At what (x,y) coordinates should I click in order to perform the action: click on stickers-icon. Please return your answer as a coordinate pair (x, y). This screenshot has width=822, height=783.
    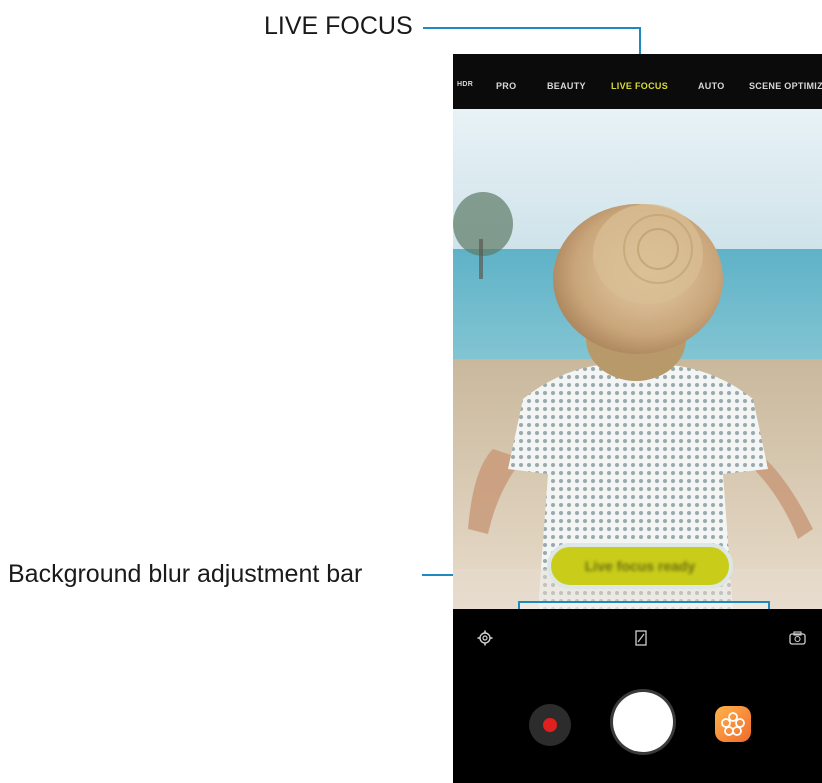
    Looking at the image, I should click on (733, 724).